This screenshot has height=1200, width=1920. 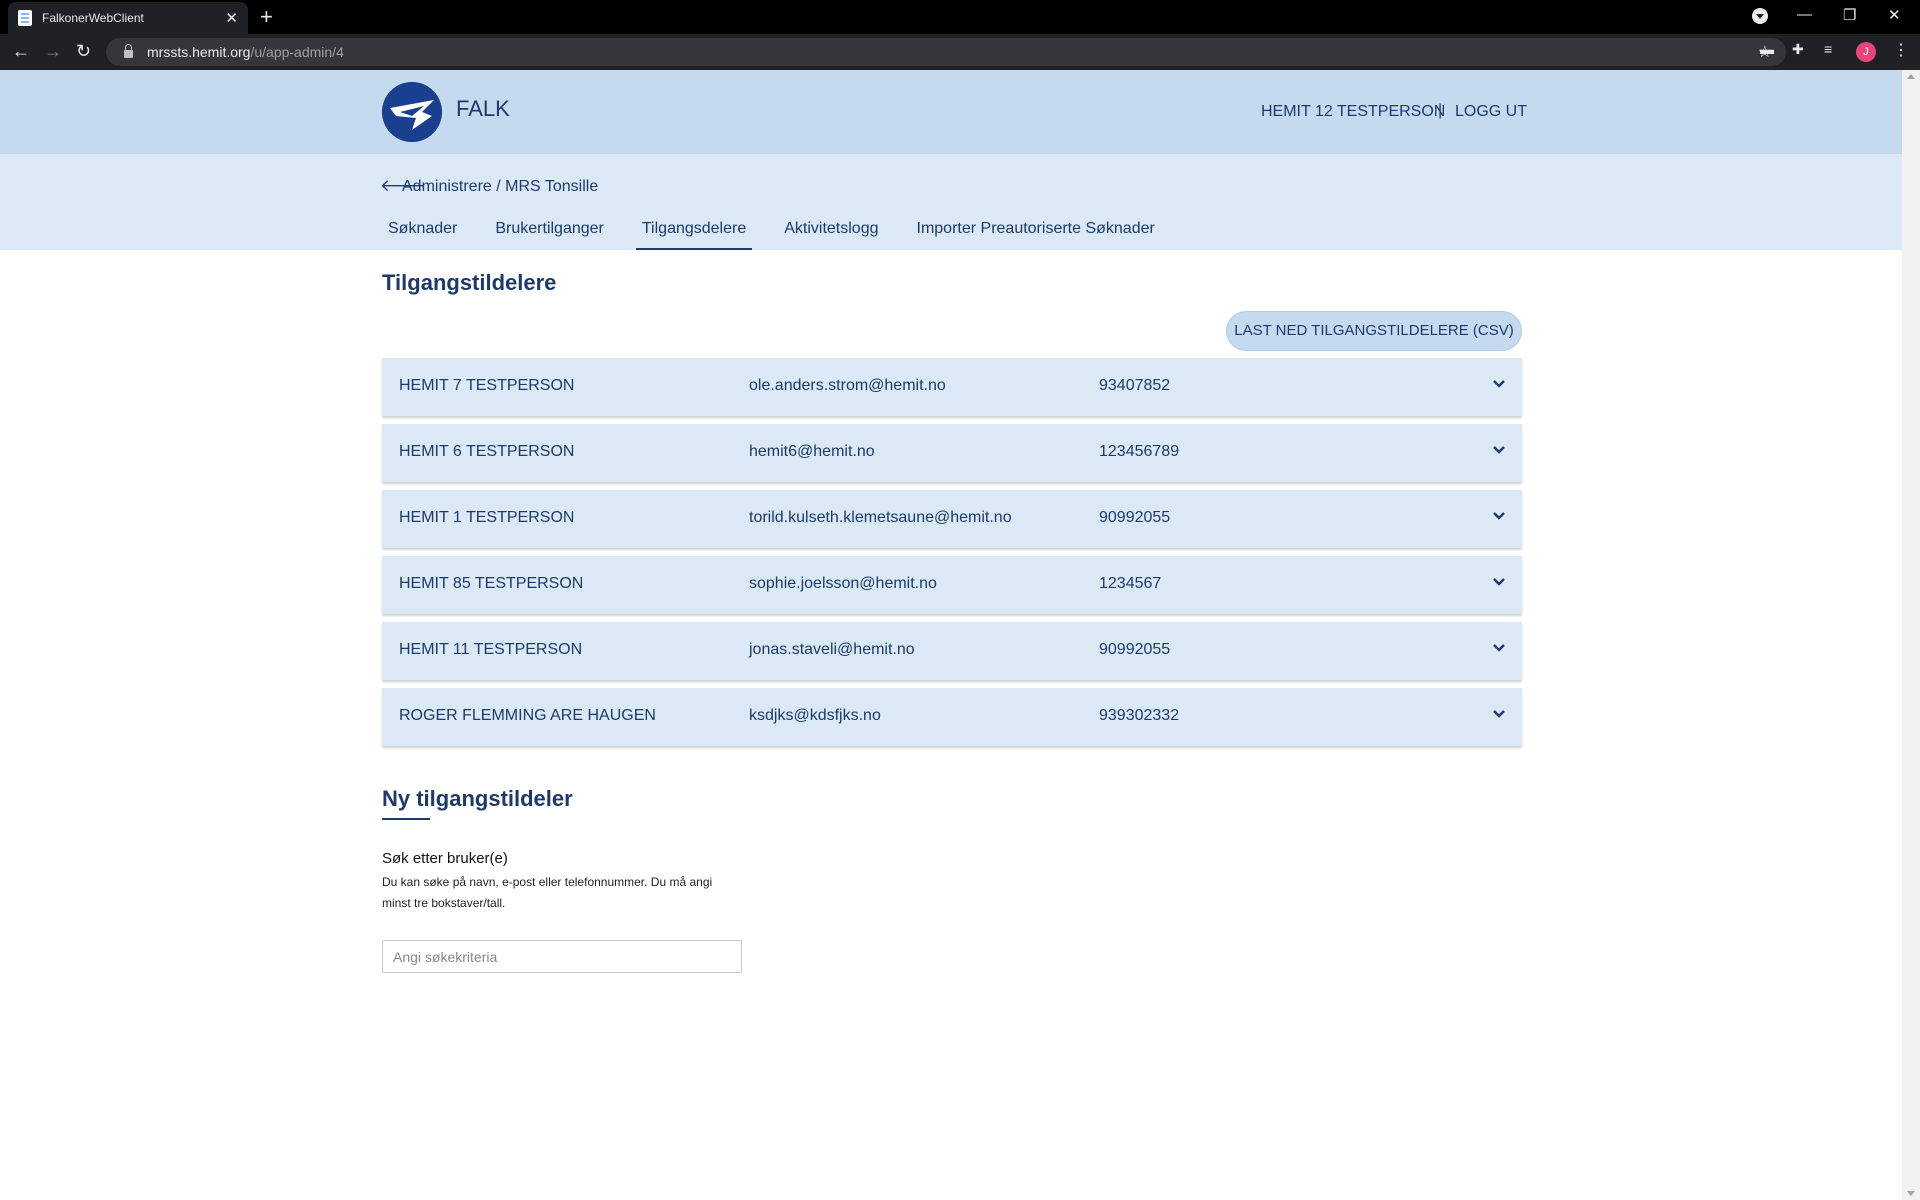 What do you see at coordinates (487, 517) in the screenshot?
I see `row-name: HEMIT 1 TESTPERSON` at bounding box center [487, 517].